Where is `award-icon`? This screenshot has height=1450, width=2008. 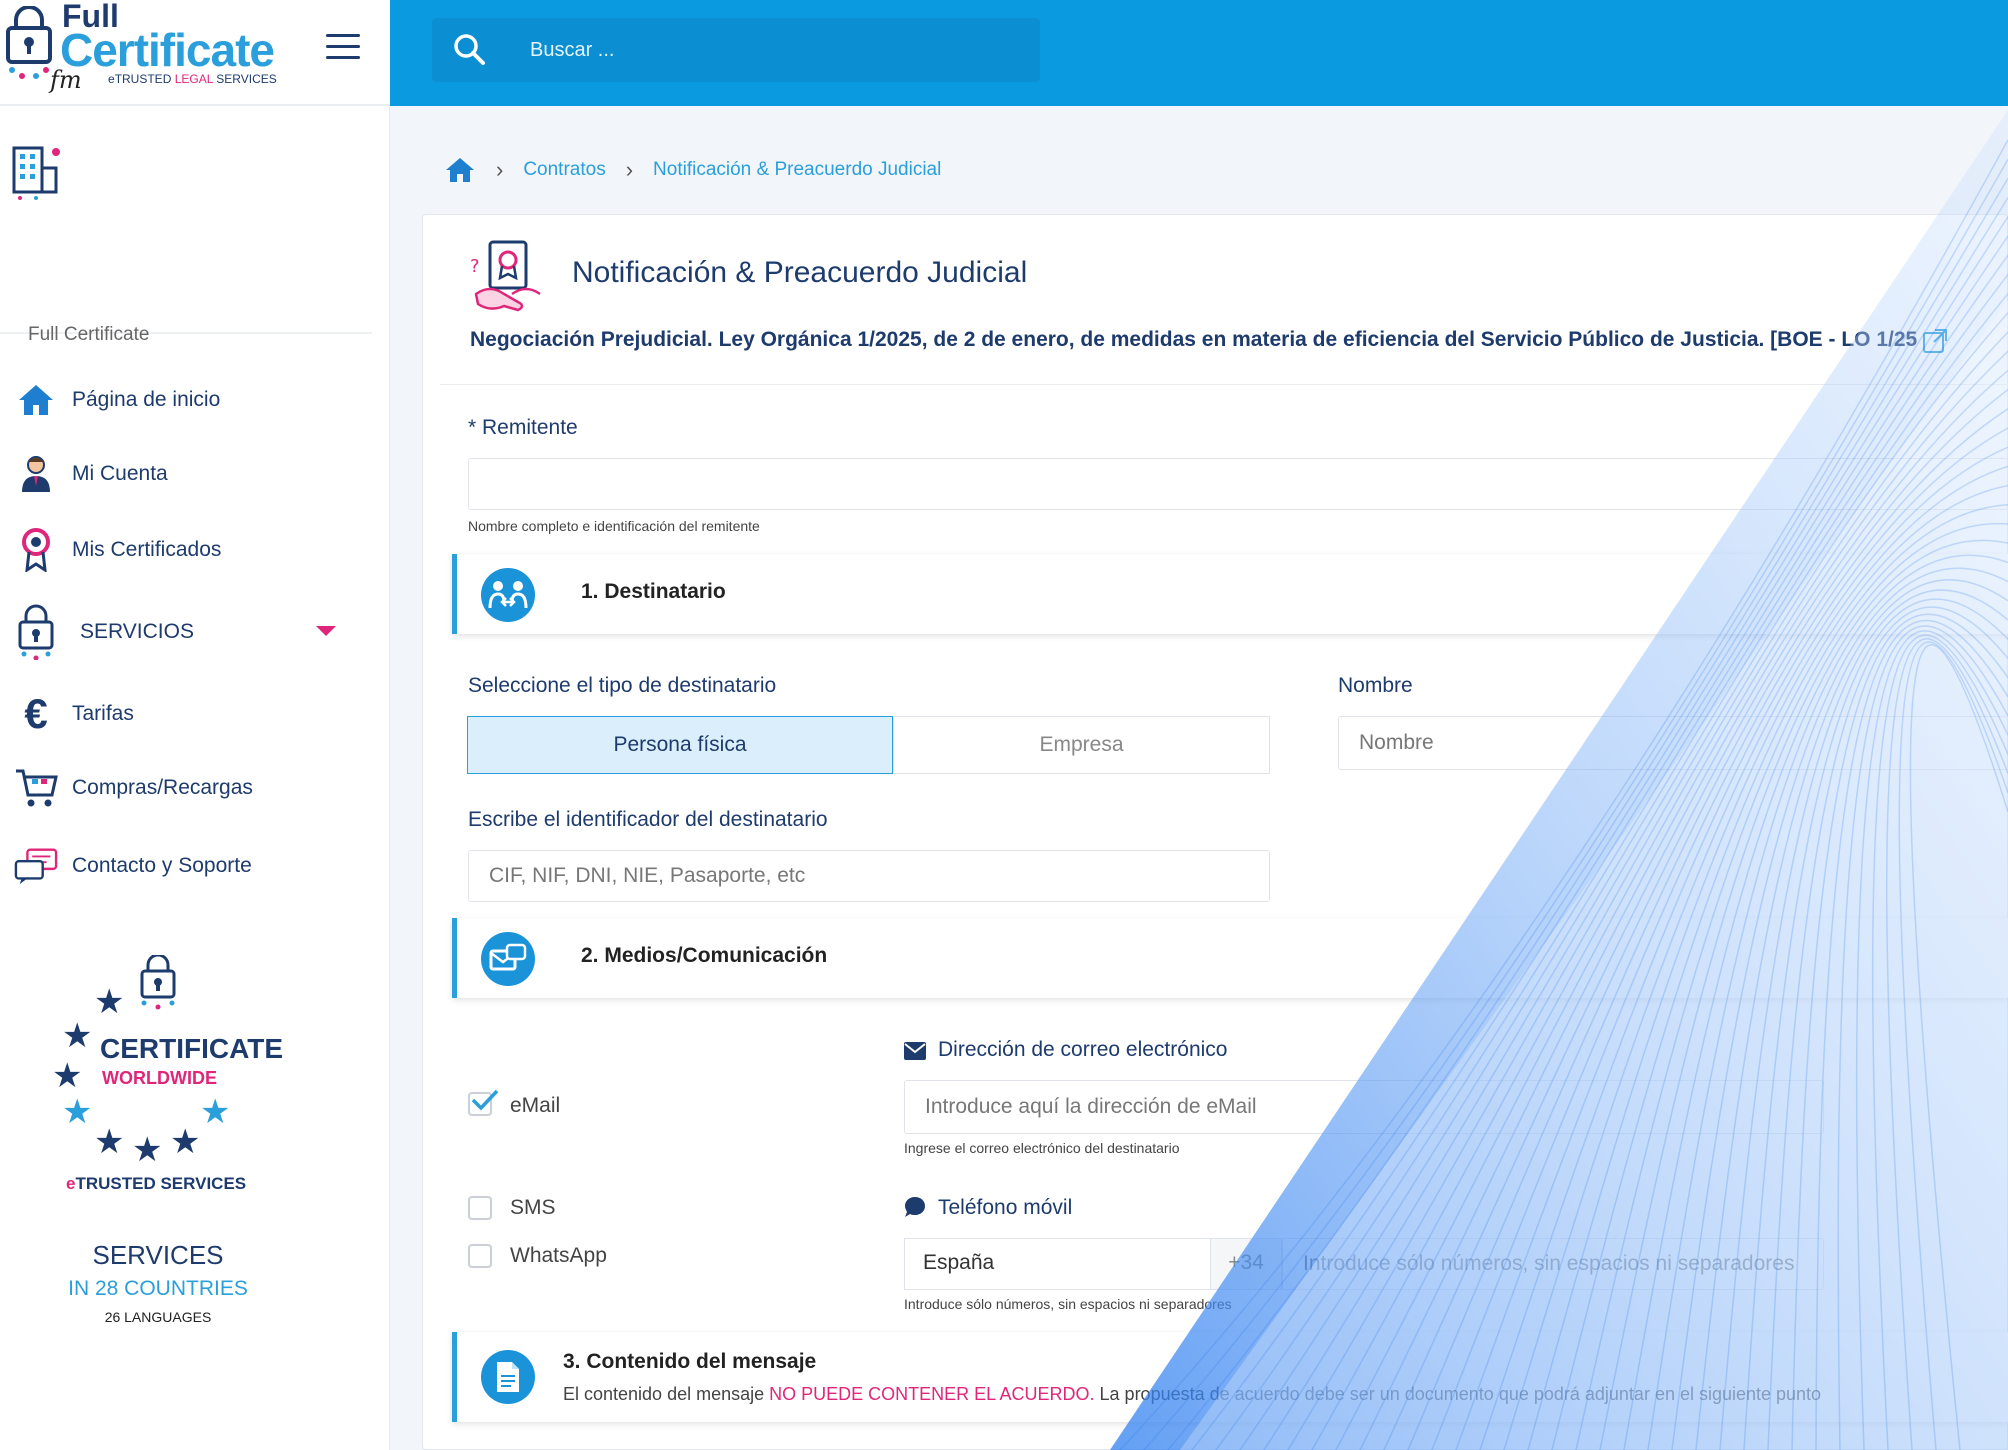
award-icon is located at coordinates (36, 550).